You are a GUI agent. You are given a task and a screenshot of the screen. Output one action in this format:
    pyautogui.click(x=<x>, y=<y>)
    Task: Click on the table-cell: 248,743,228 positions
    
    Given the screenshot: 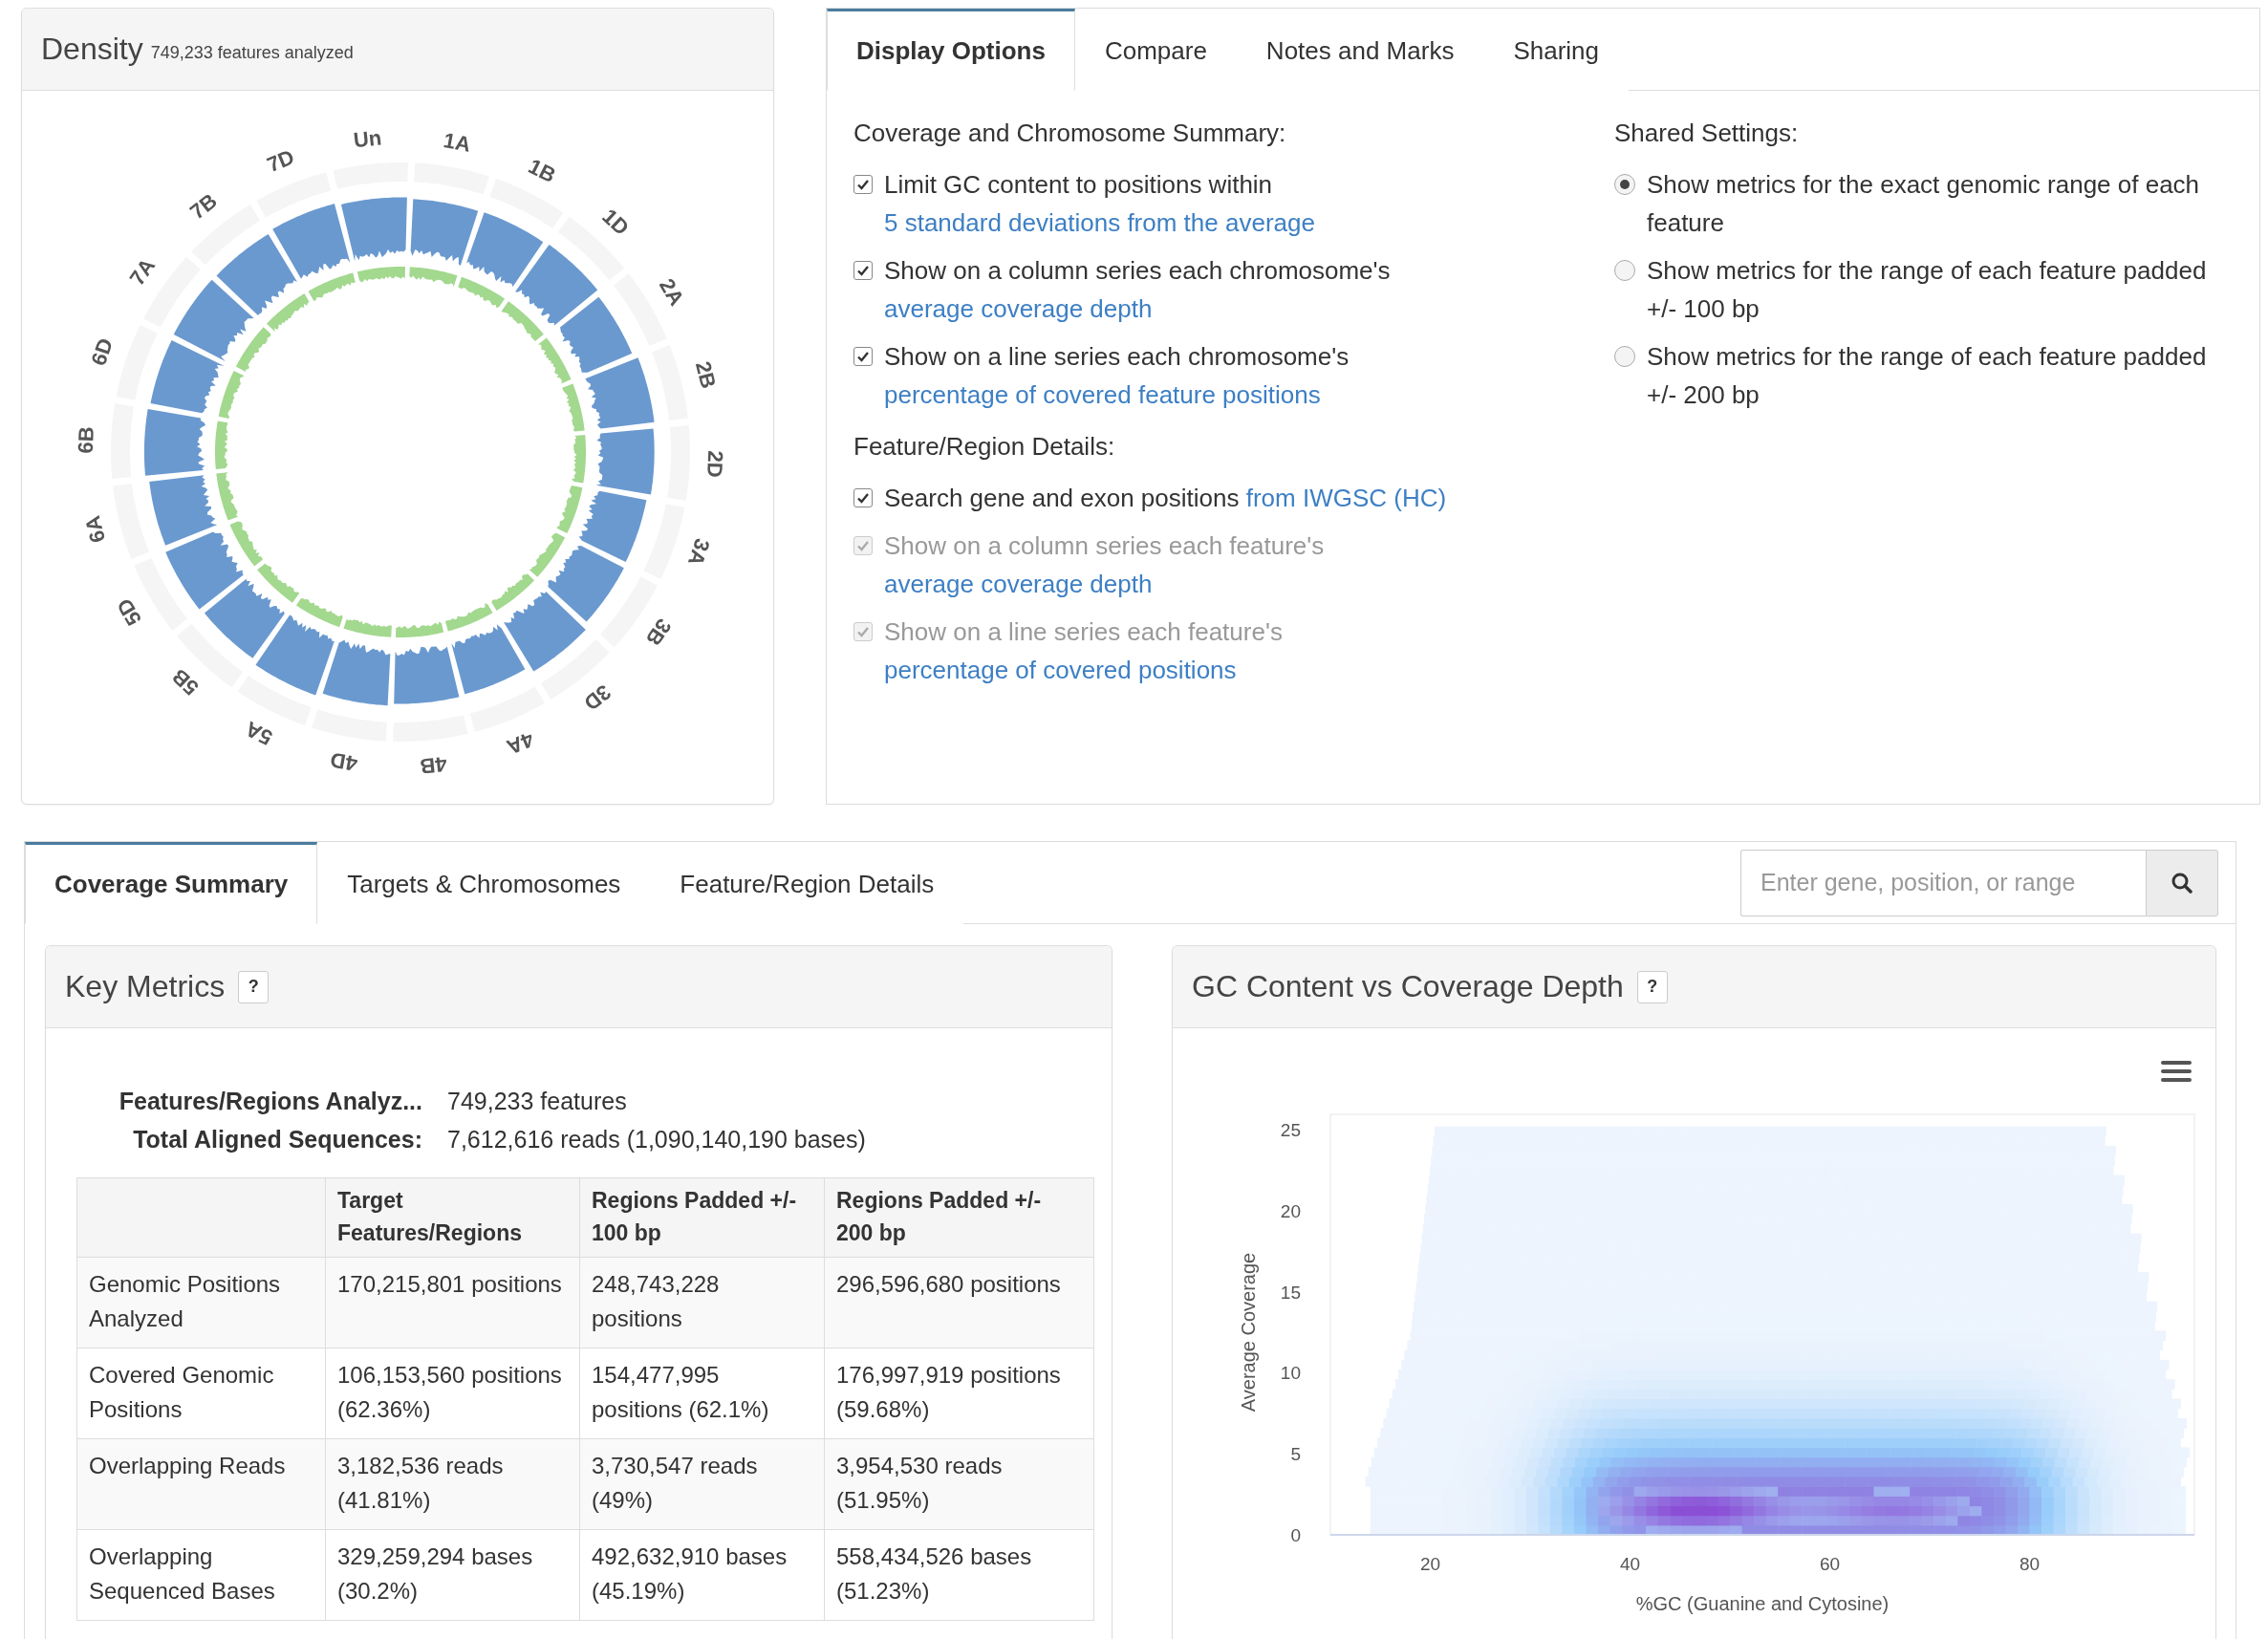 What is the action you would take?
    pyautogui.click(x=702, y=1303)
    